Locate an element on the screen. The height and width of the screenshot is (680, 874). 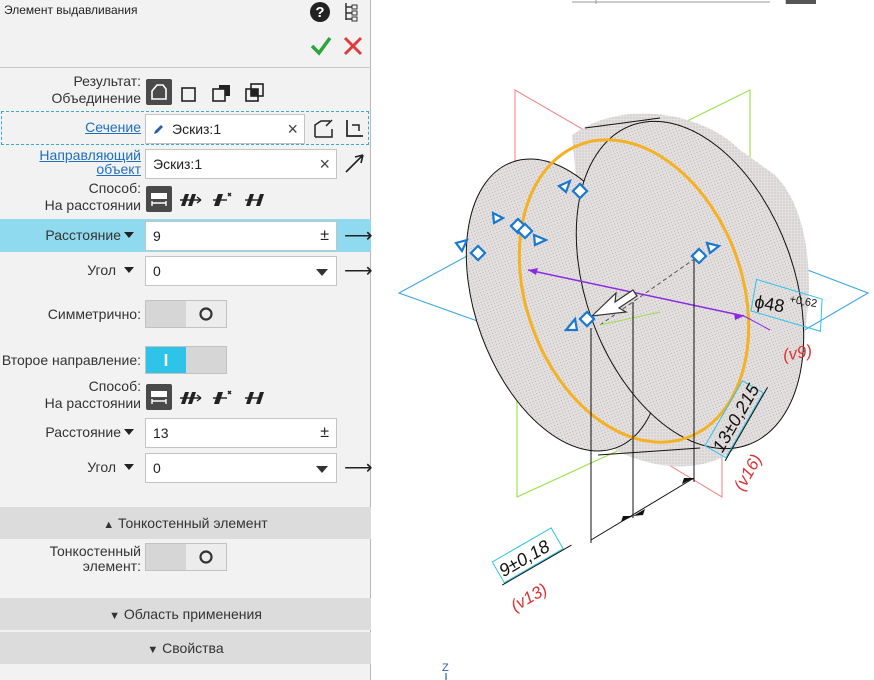
pencil-icon is located at coordinates (158, 129).